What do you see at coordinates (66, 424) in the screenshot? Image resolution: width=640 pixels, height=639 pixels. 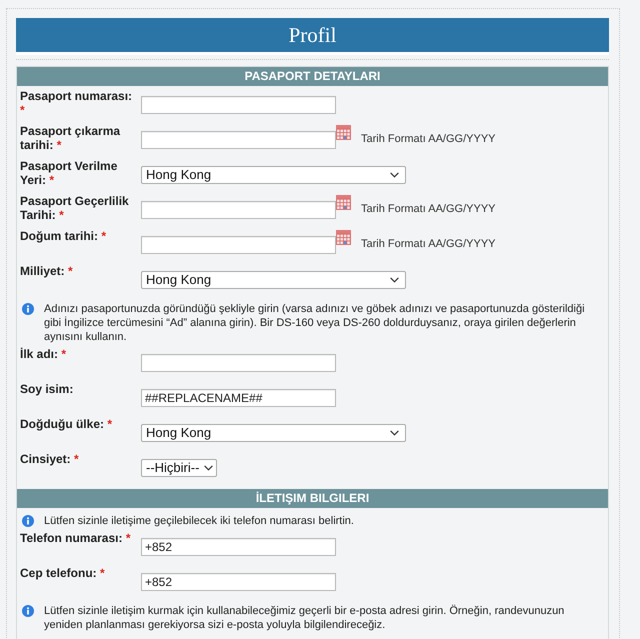 I see `field-label: Doğduğu ülke: *` at bounding box center [66, 424].